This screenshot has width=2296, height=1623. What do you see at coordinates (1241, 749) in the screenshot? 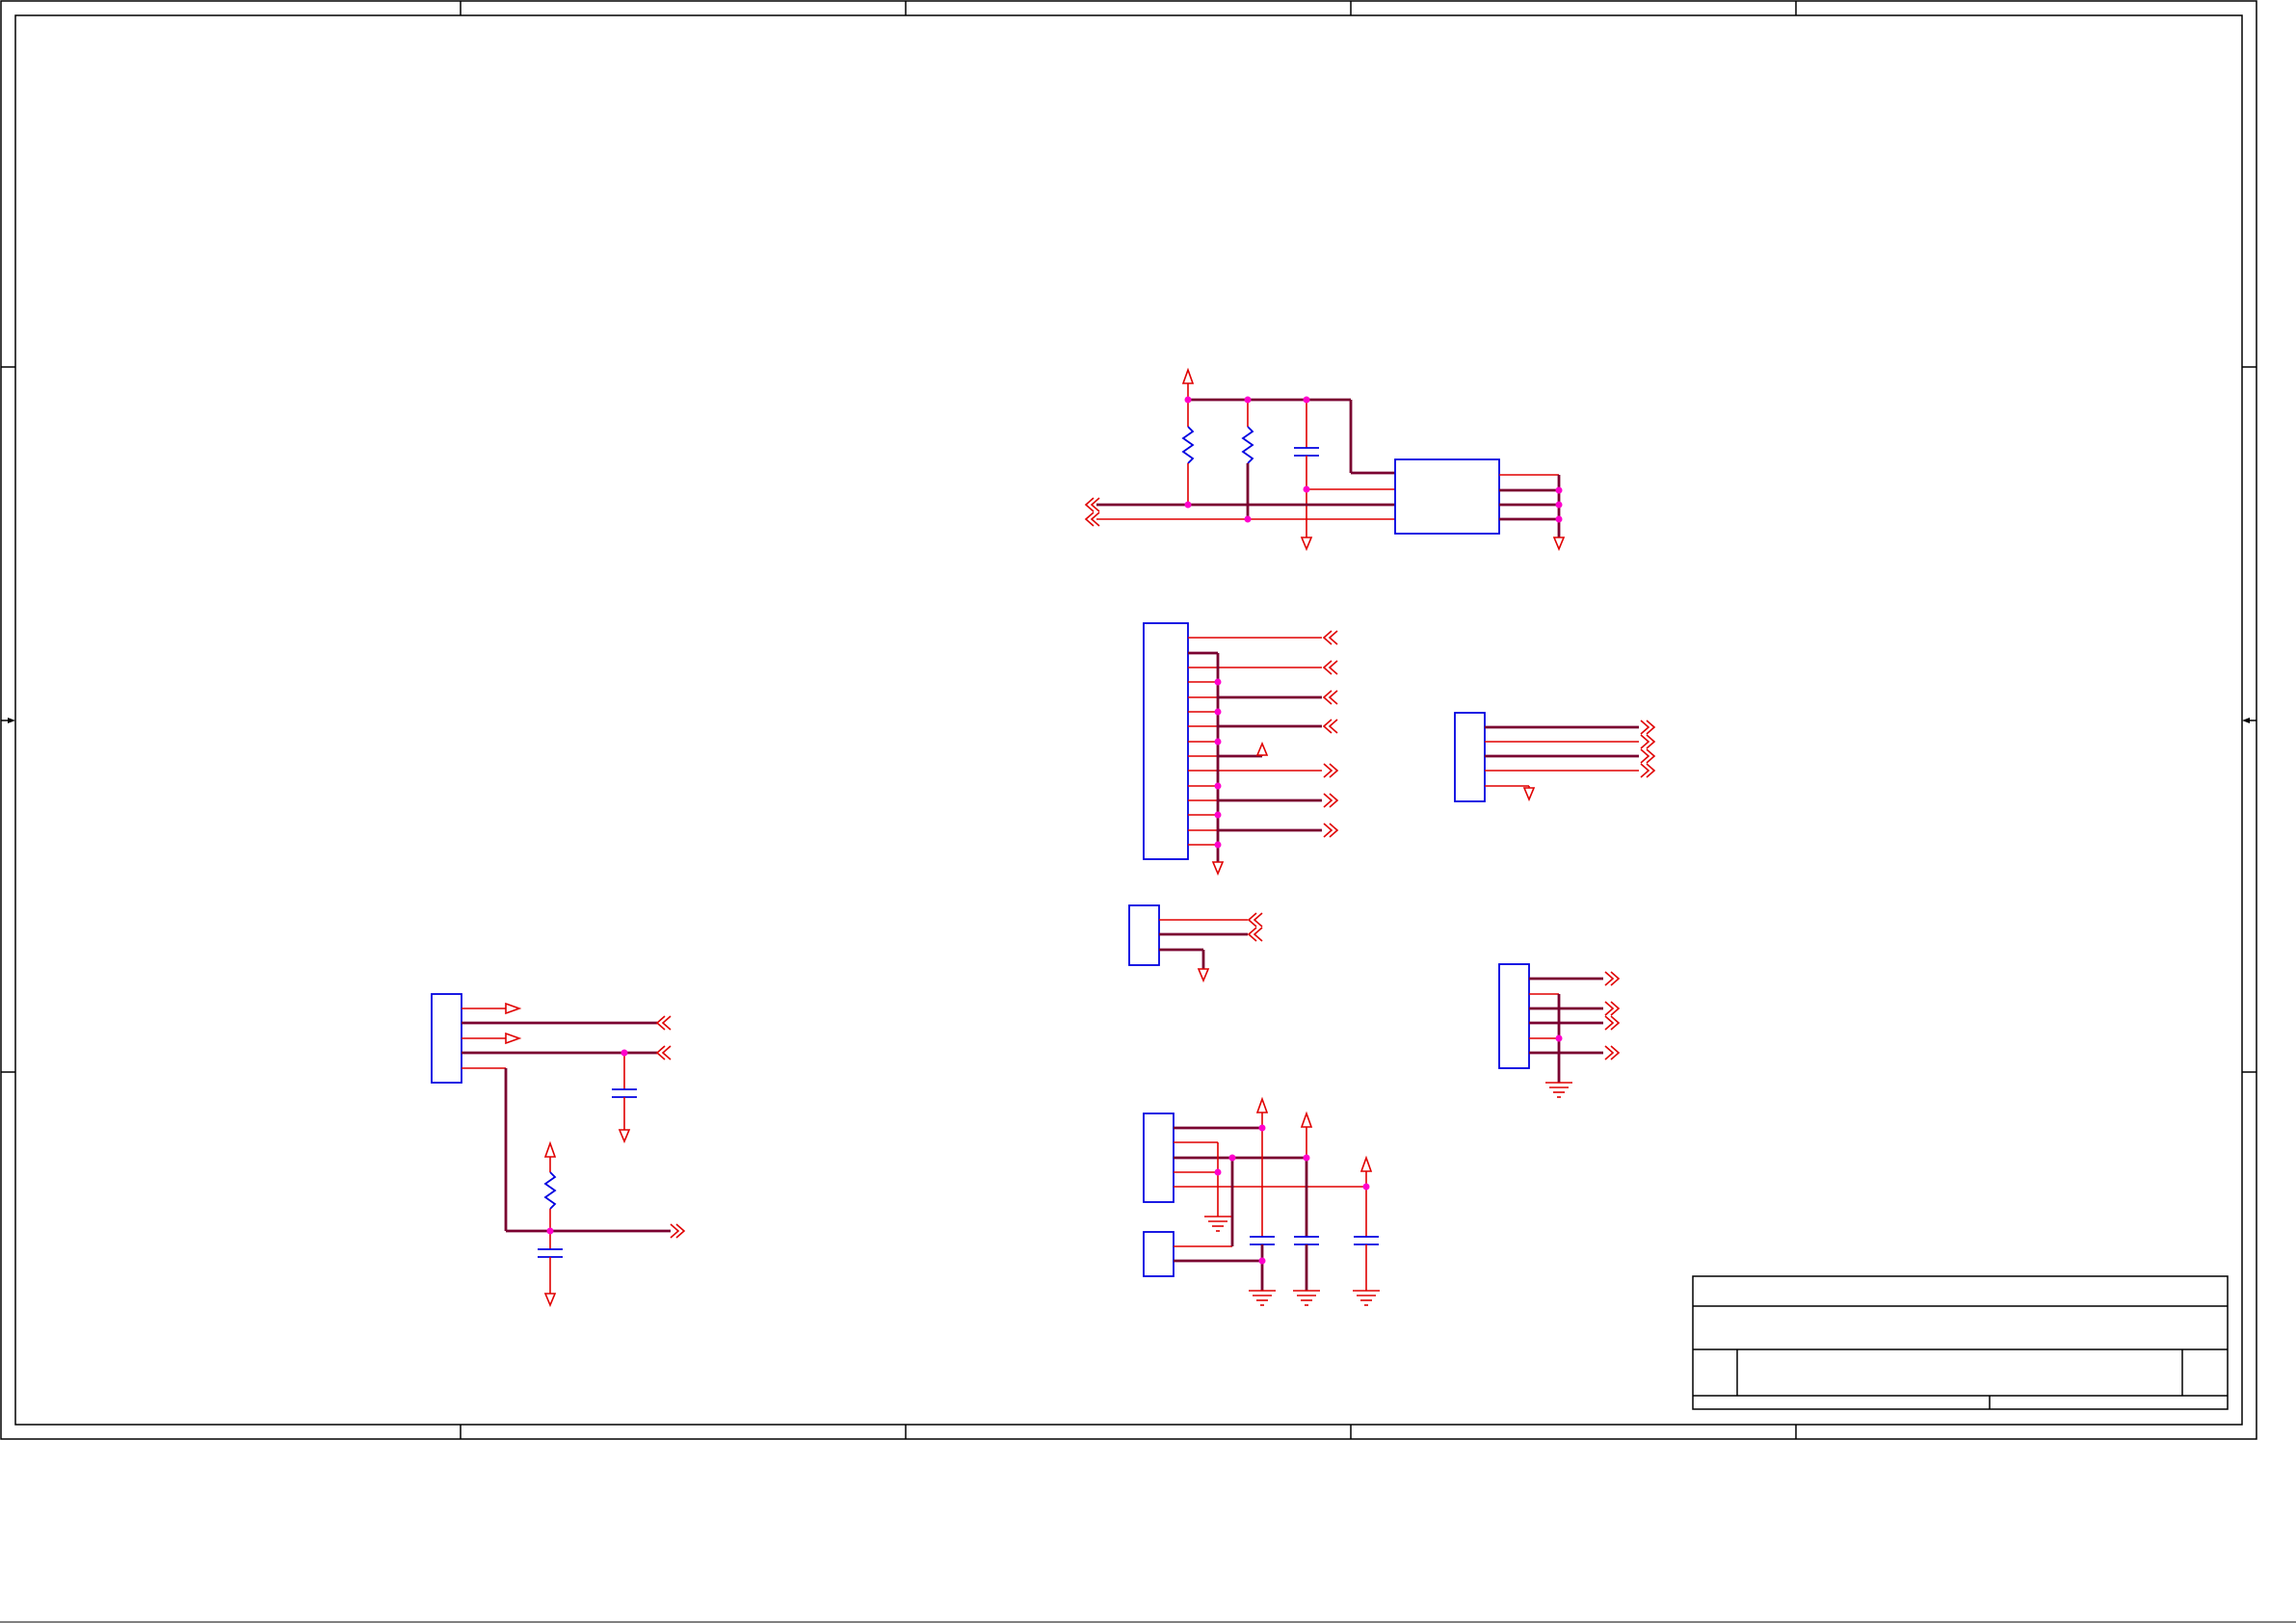
I see `header-connector-large` at bounding box center [1241, 749].